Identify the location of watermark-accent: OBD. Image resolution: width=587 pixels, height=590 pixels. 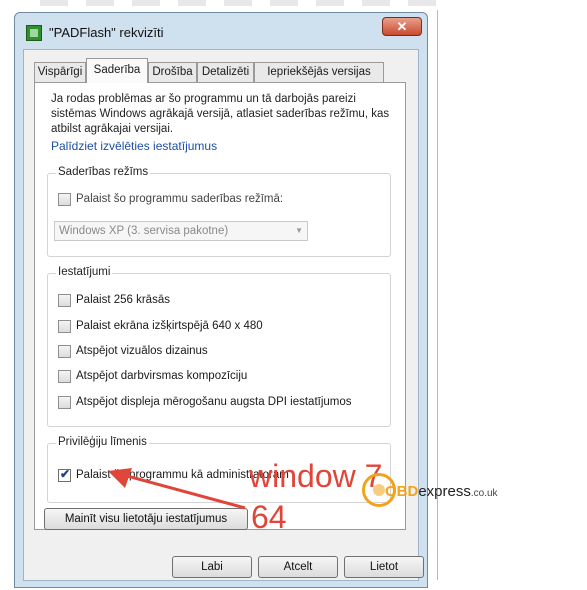
(402, 491).